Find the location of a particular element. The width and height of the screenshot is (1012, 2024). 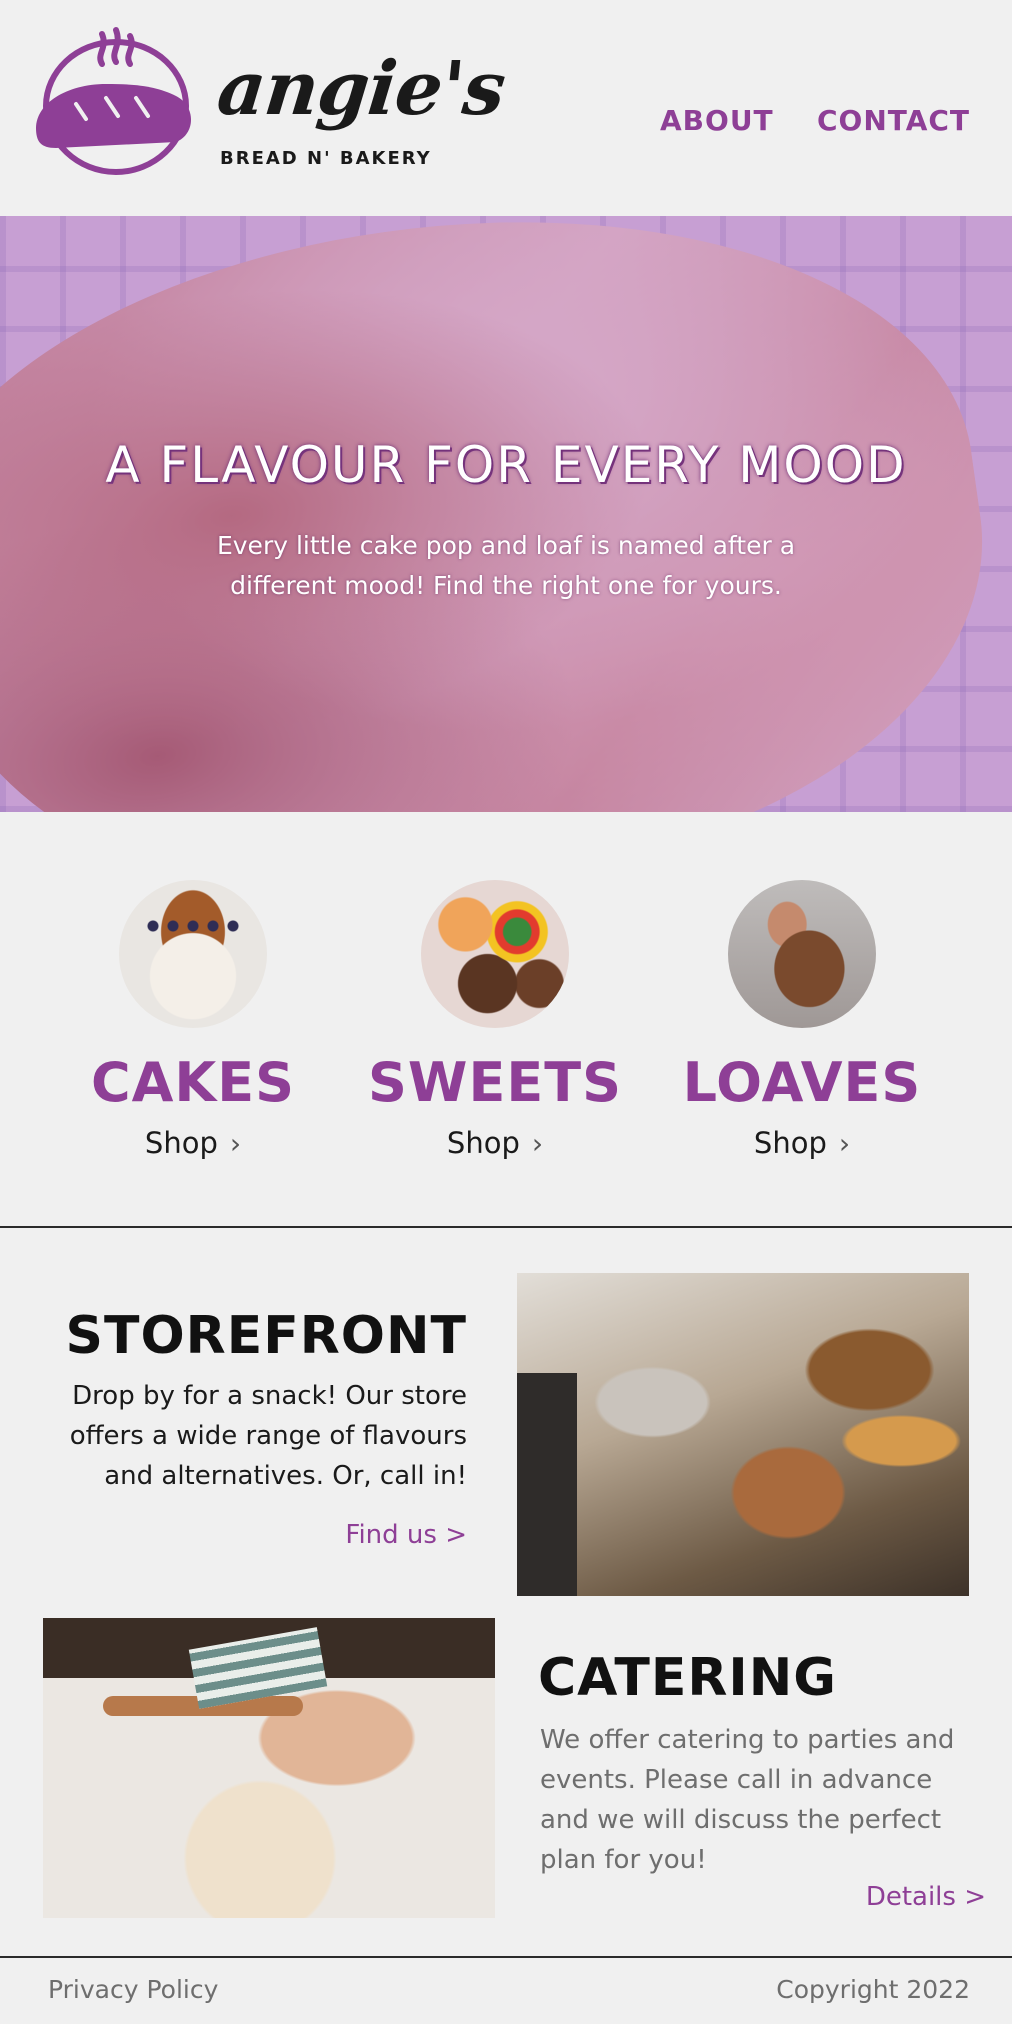

category-loaves: LOAVES Shop › is located at coordinates (802, 1020).